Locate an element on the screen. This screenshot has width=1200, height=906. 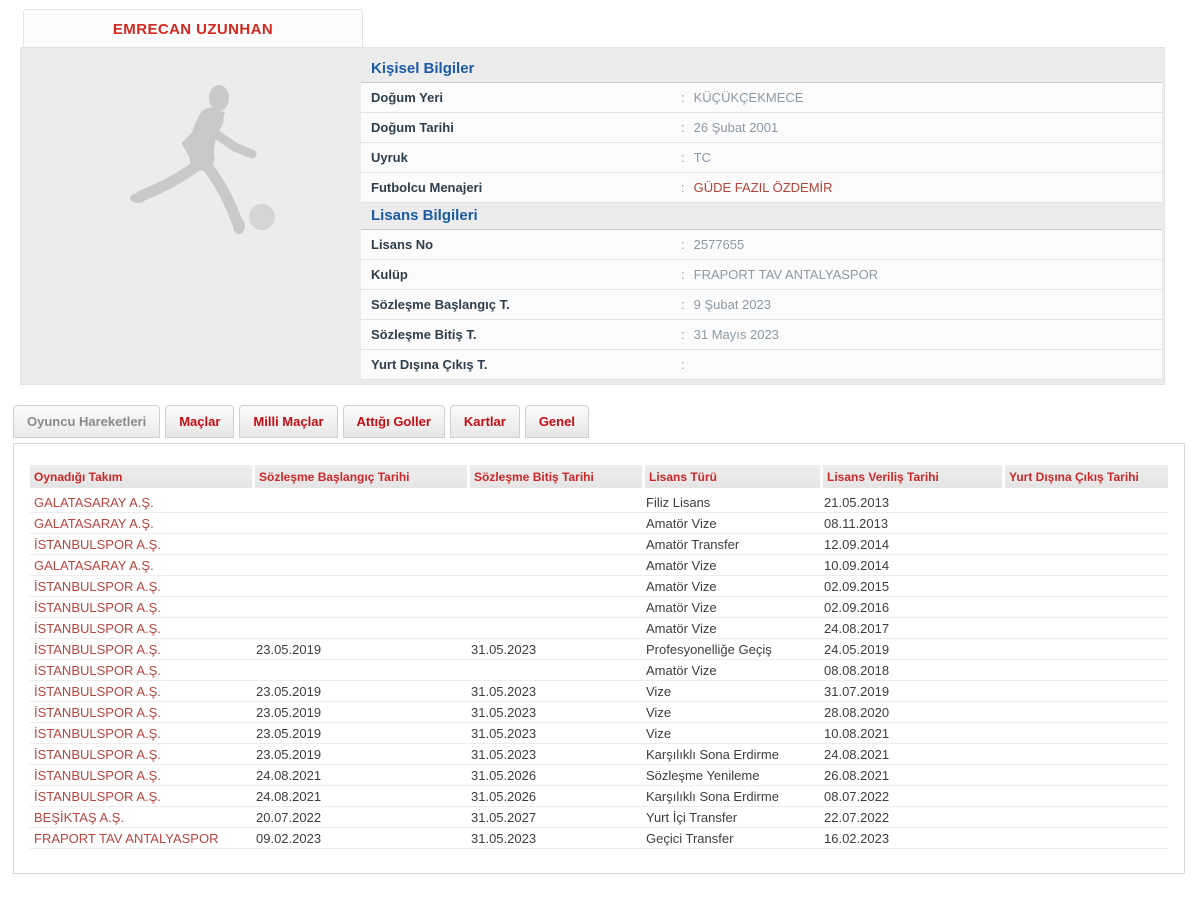
cell-issued: 10.08.2021 is located at coordinates (911, 733).